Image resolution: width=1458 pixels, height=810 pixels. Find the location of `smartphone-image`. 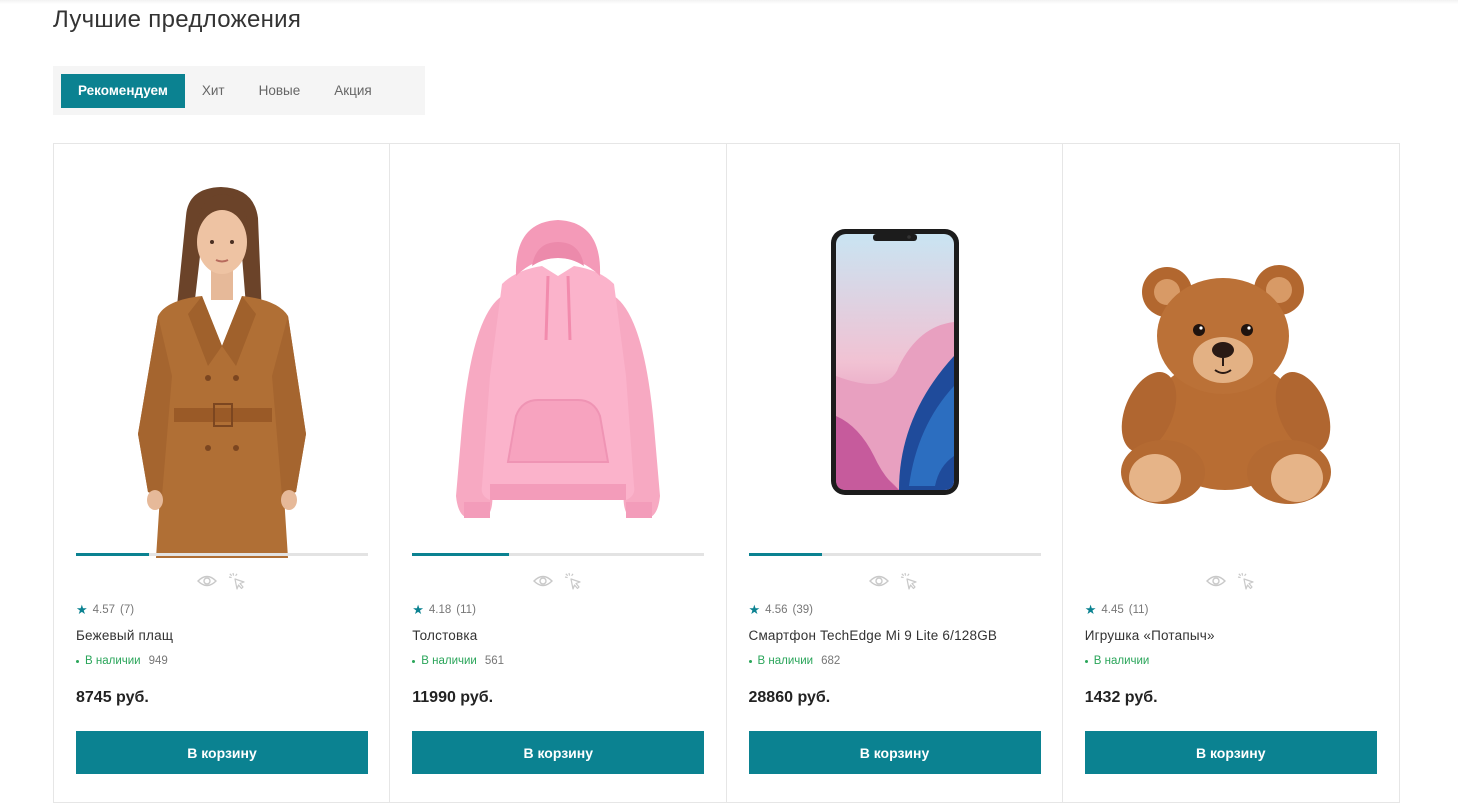

smartphone-image is located at coordinates (894, 362).